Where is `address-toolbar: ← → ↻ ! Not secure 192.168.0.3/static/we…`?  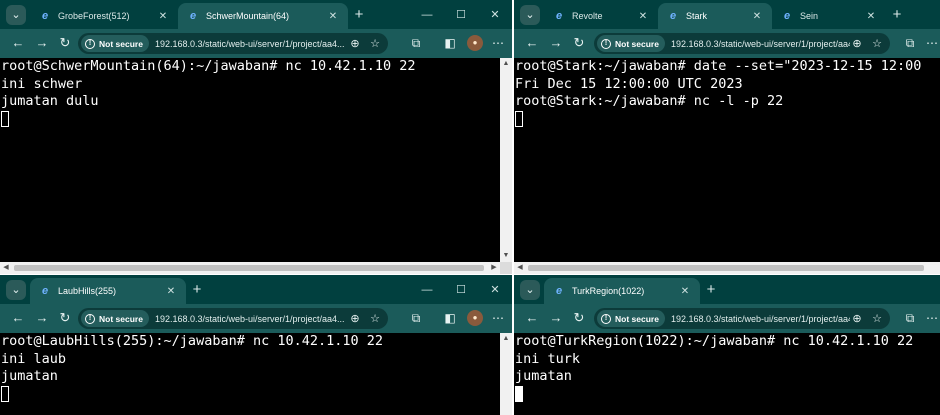
address-toolbar: ← → ↻ ! Not secure 192.168.0.3/static/we… is located at coordinates (727, 43).